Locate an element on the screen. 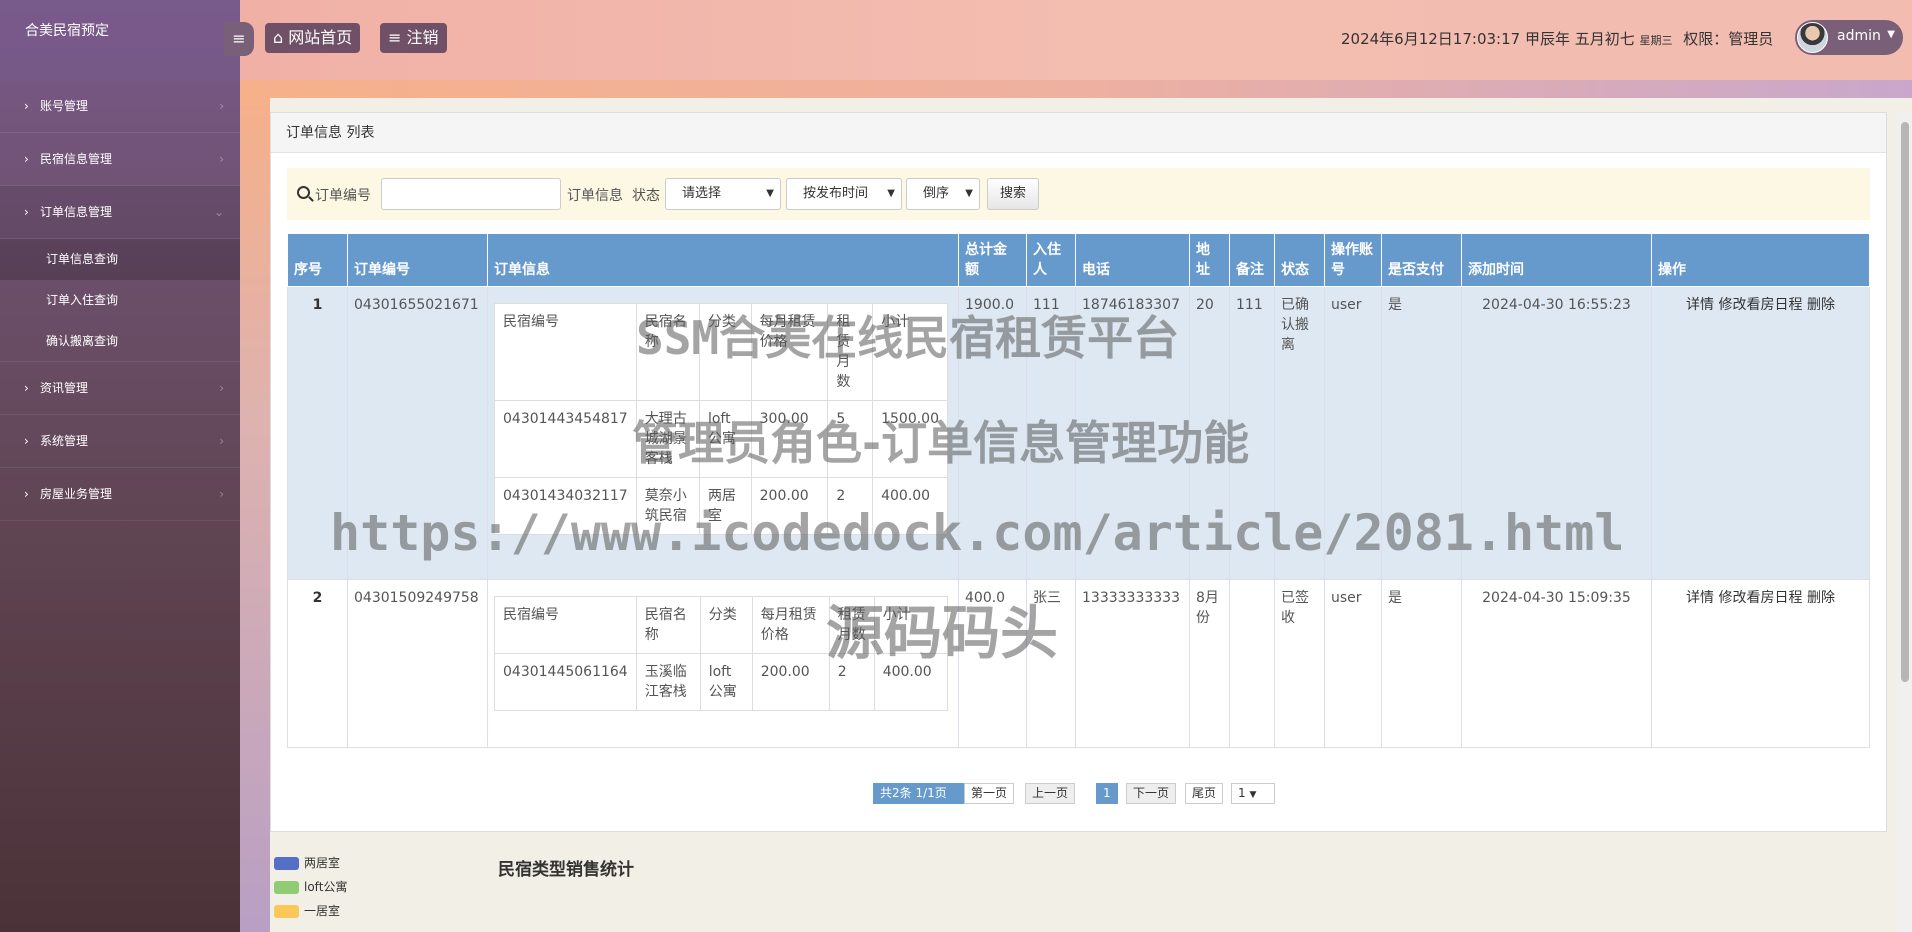 This screenshot has height=932, width=1912. order-no-cell: 04301655021671 is located at coordinates (417, 433).